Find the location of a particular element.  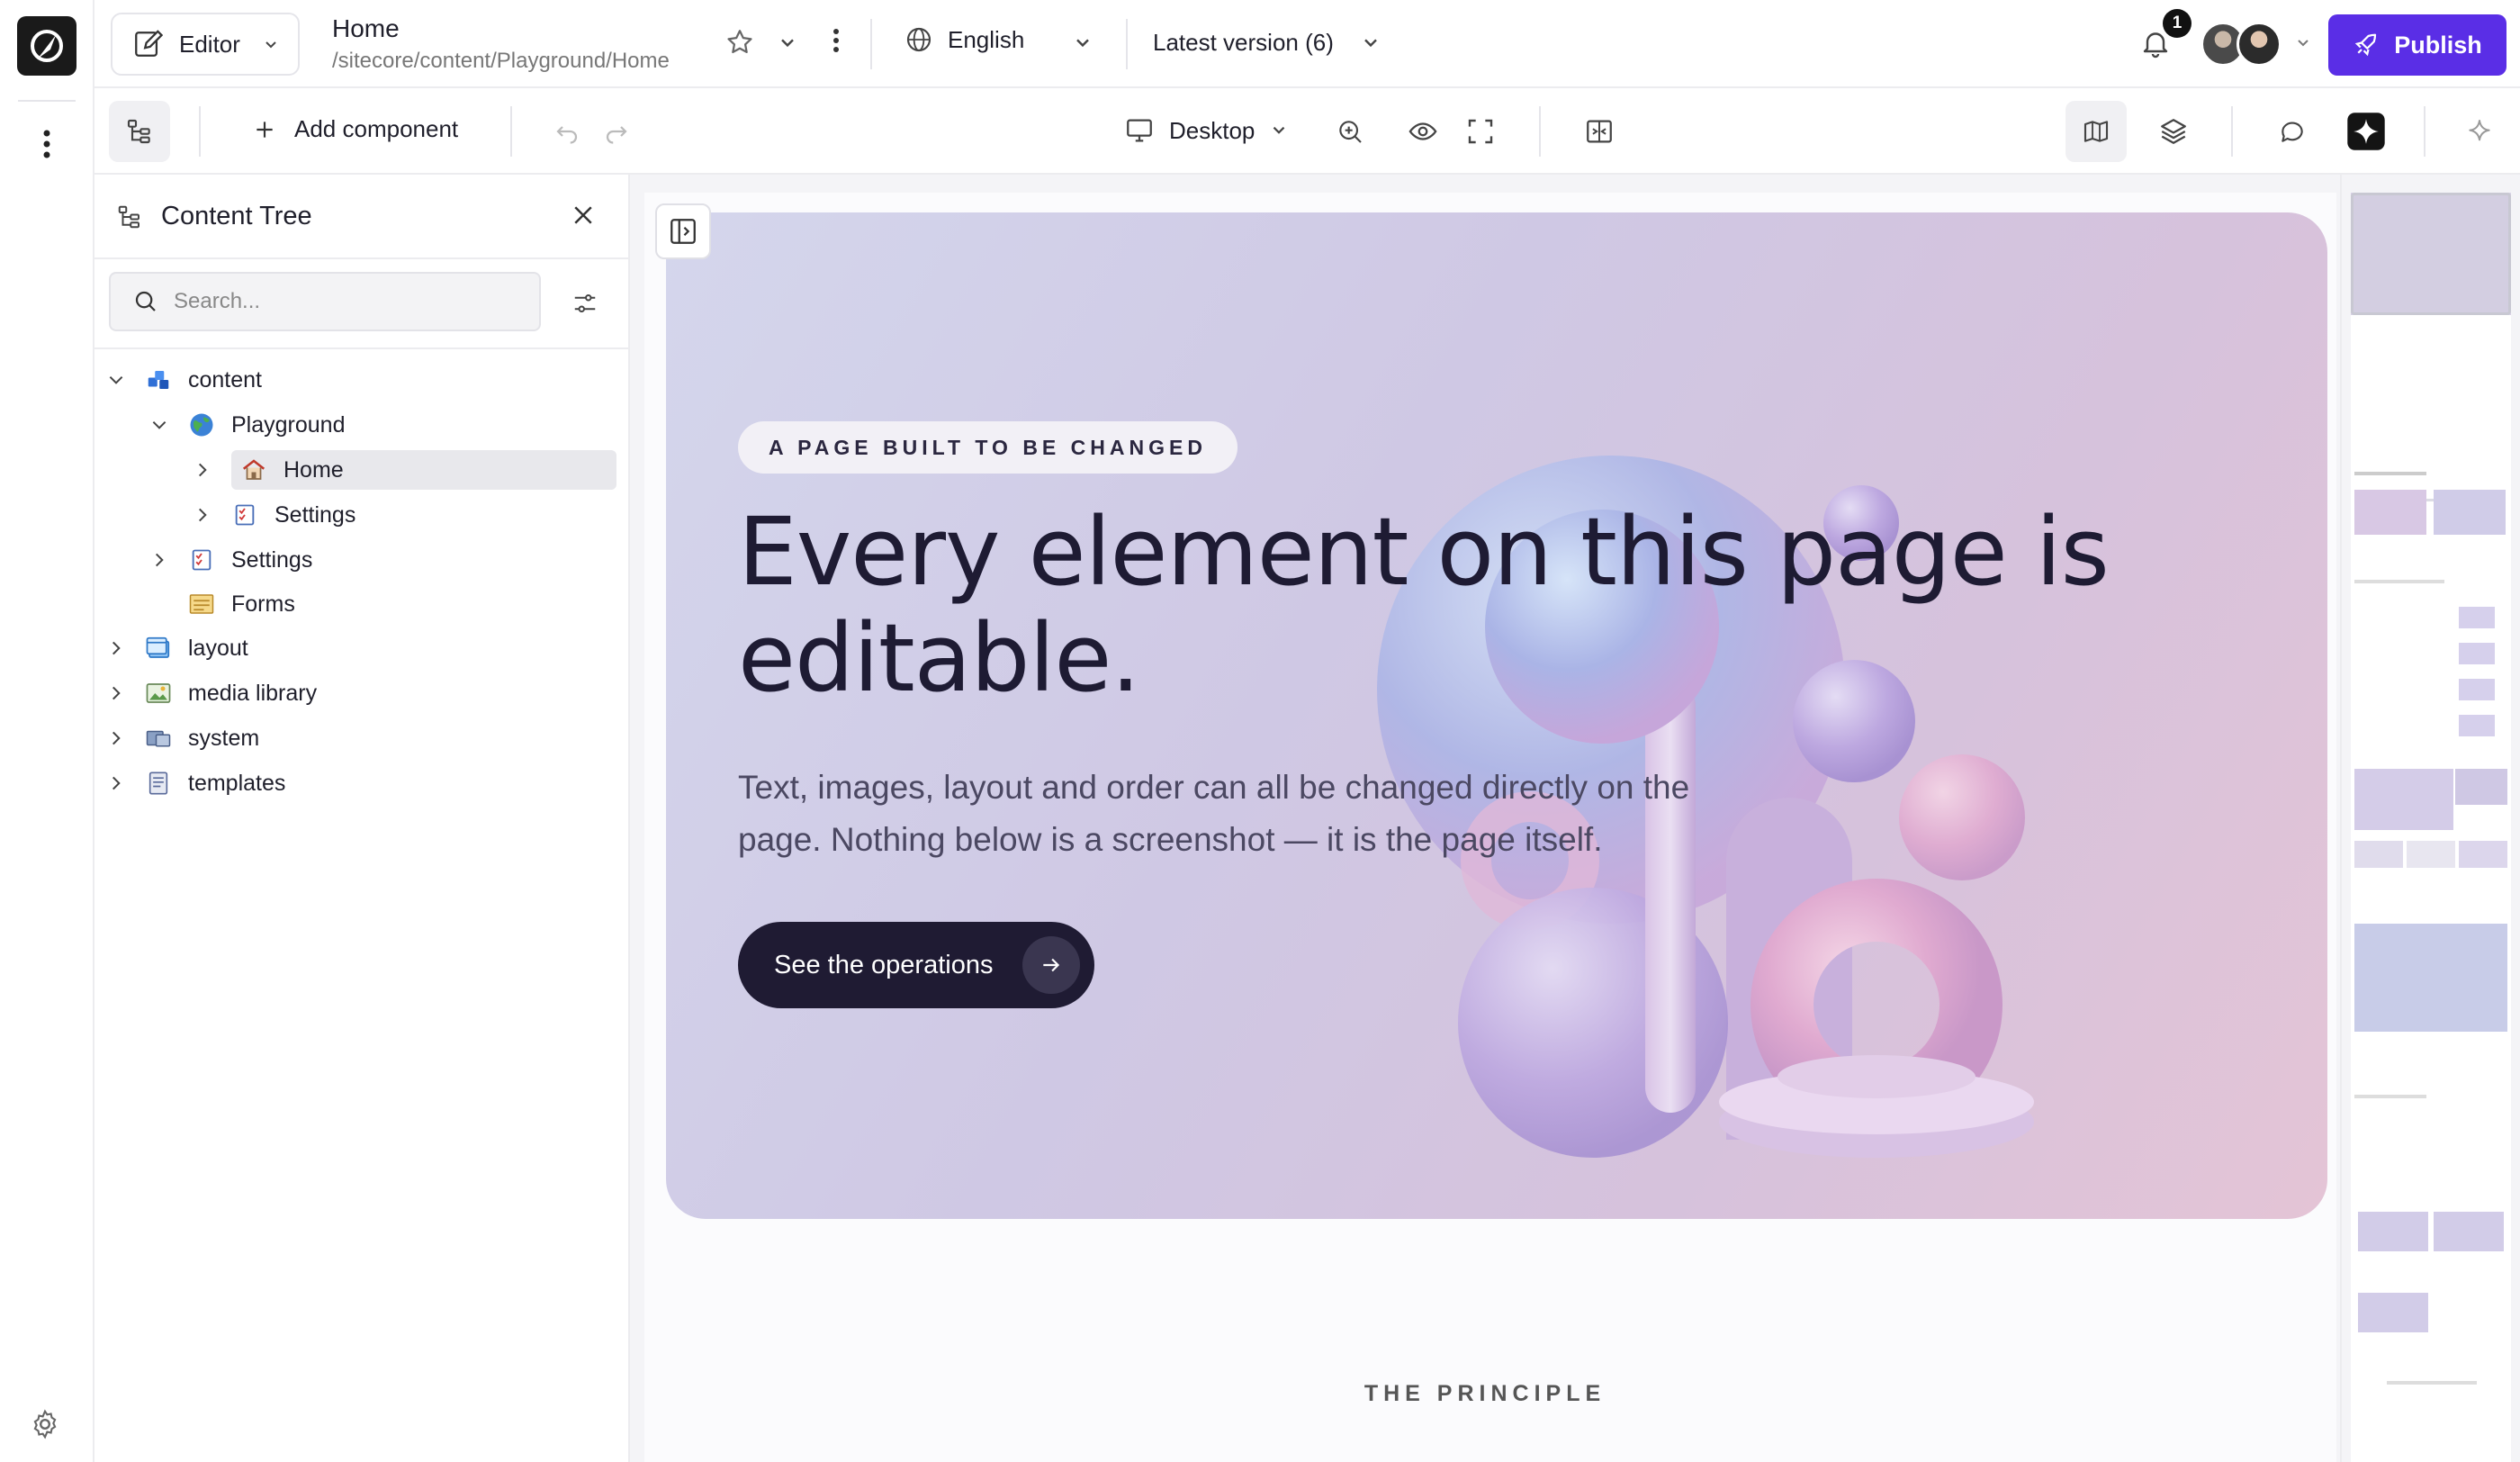

tree-icon is located at coordinates (129, 216).